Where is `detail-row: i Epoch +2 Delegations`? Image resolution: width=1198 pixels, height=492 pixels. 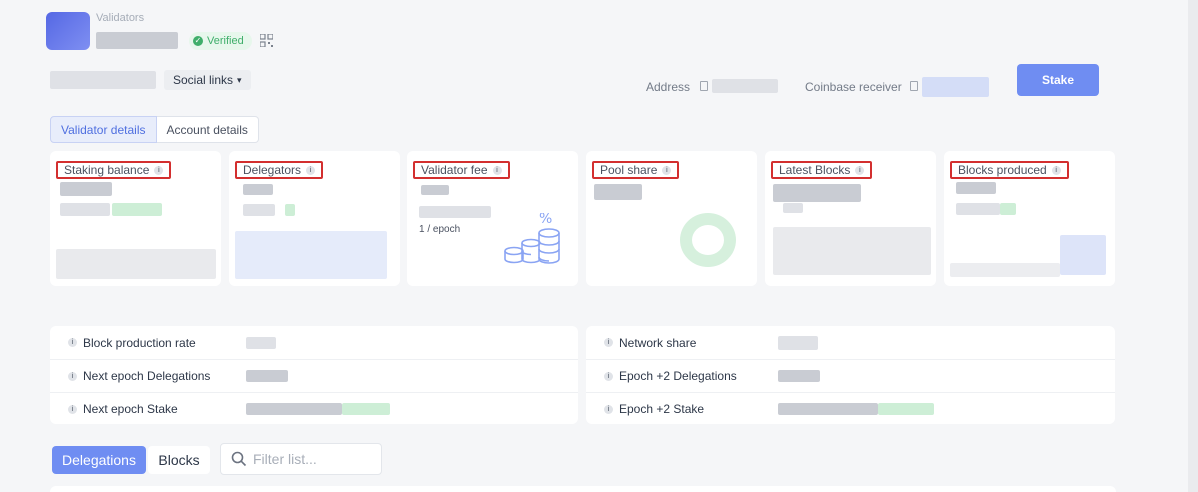 detail-row: i Epoch +2 Delegations is located at coordinates (850, 375).